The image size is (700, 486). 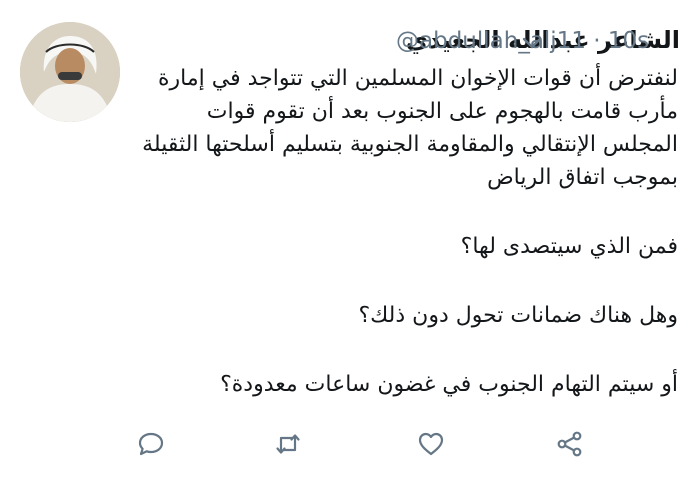 I want to click on avatar, so click(x=70, y=72).